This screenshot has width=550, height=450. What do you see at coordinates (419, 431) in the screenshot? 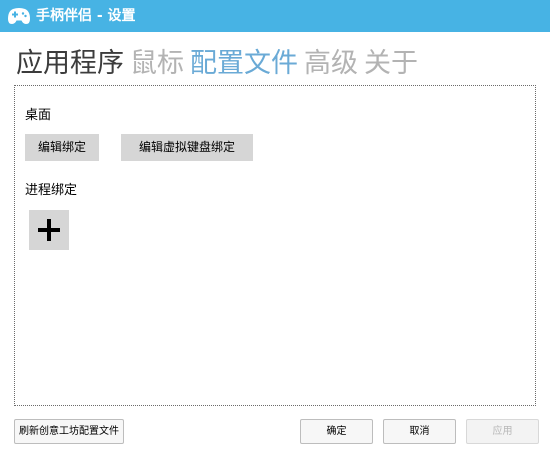
I see `cancel-button: 取消` at bounding box center [419, 431].